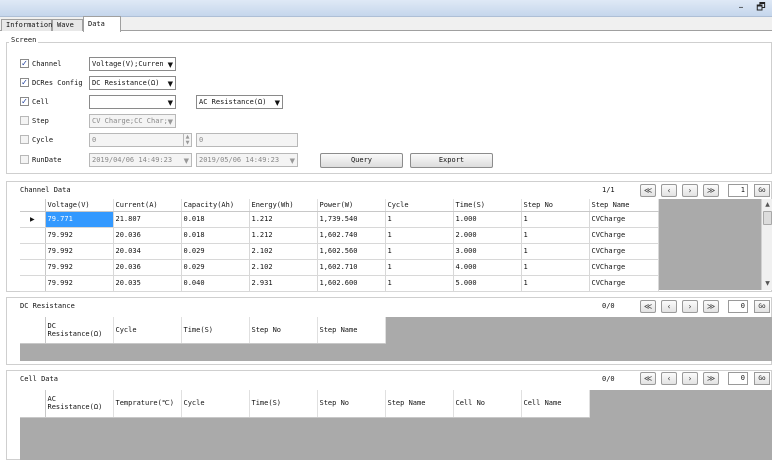  Describe the element at coordinates (132, 83) in the screenshot. I see `dcres-select: DC Resistance(Ω) ▼` at that location.